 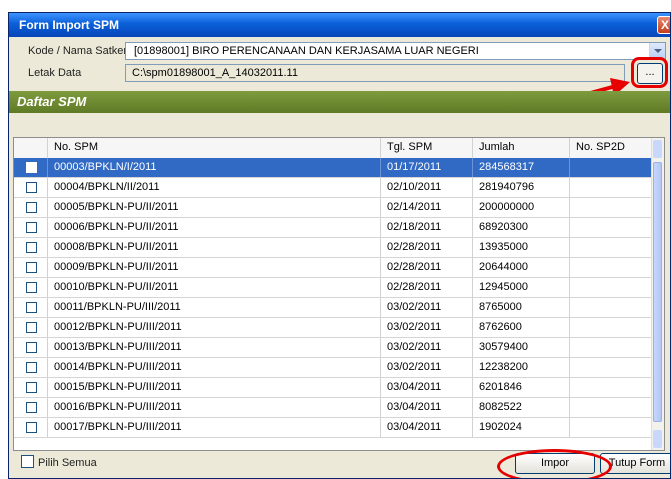 I want to click on table-row: 00015/BPKLN-PU/III/2011 03/04/2011 6201846, so click(x=334, y=388).